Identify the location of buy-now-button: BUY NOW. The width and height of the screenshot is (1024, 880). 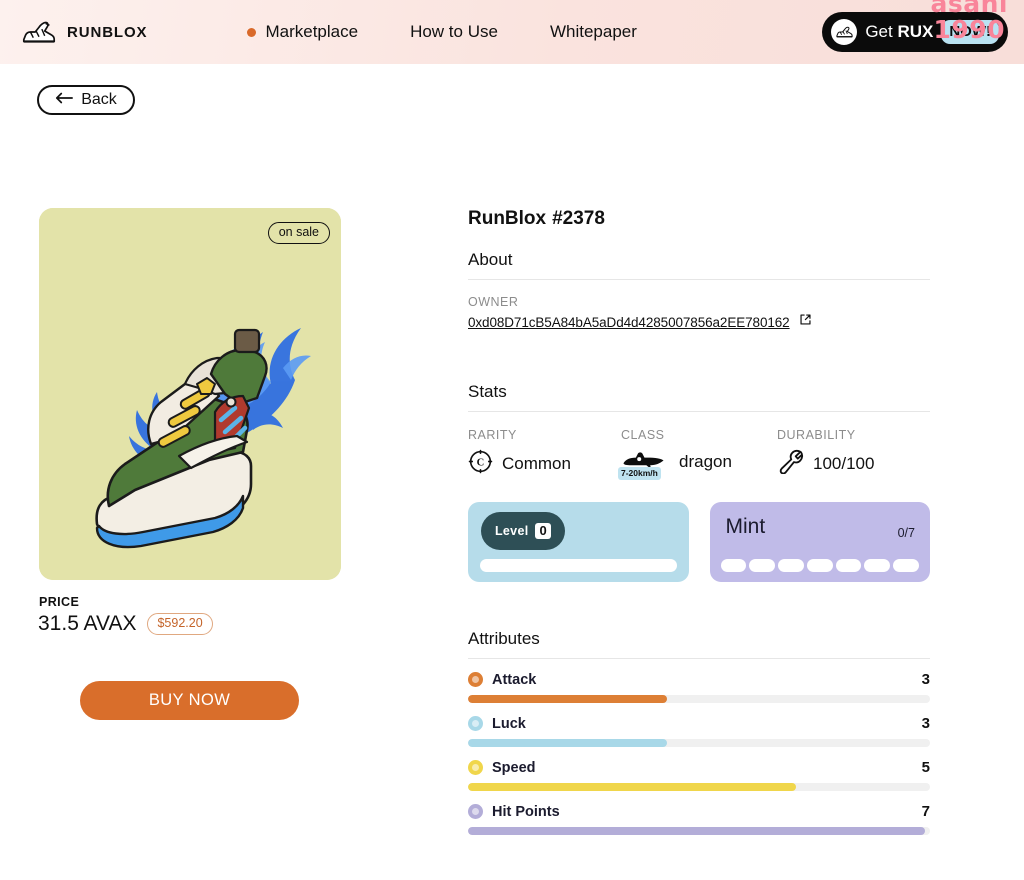
(189, 700).